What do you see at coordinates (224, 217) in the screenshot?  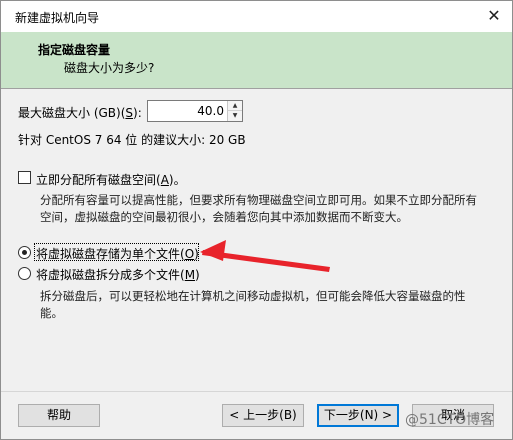 I see `allocate-desc-line2: 空间，虚拟磁盘的空间最初很小，会随着您向其中添加数据而不断变大。` at bounding box center [224, 217].